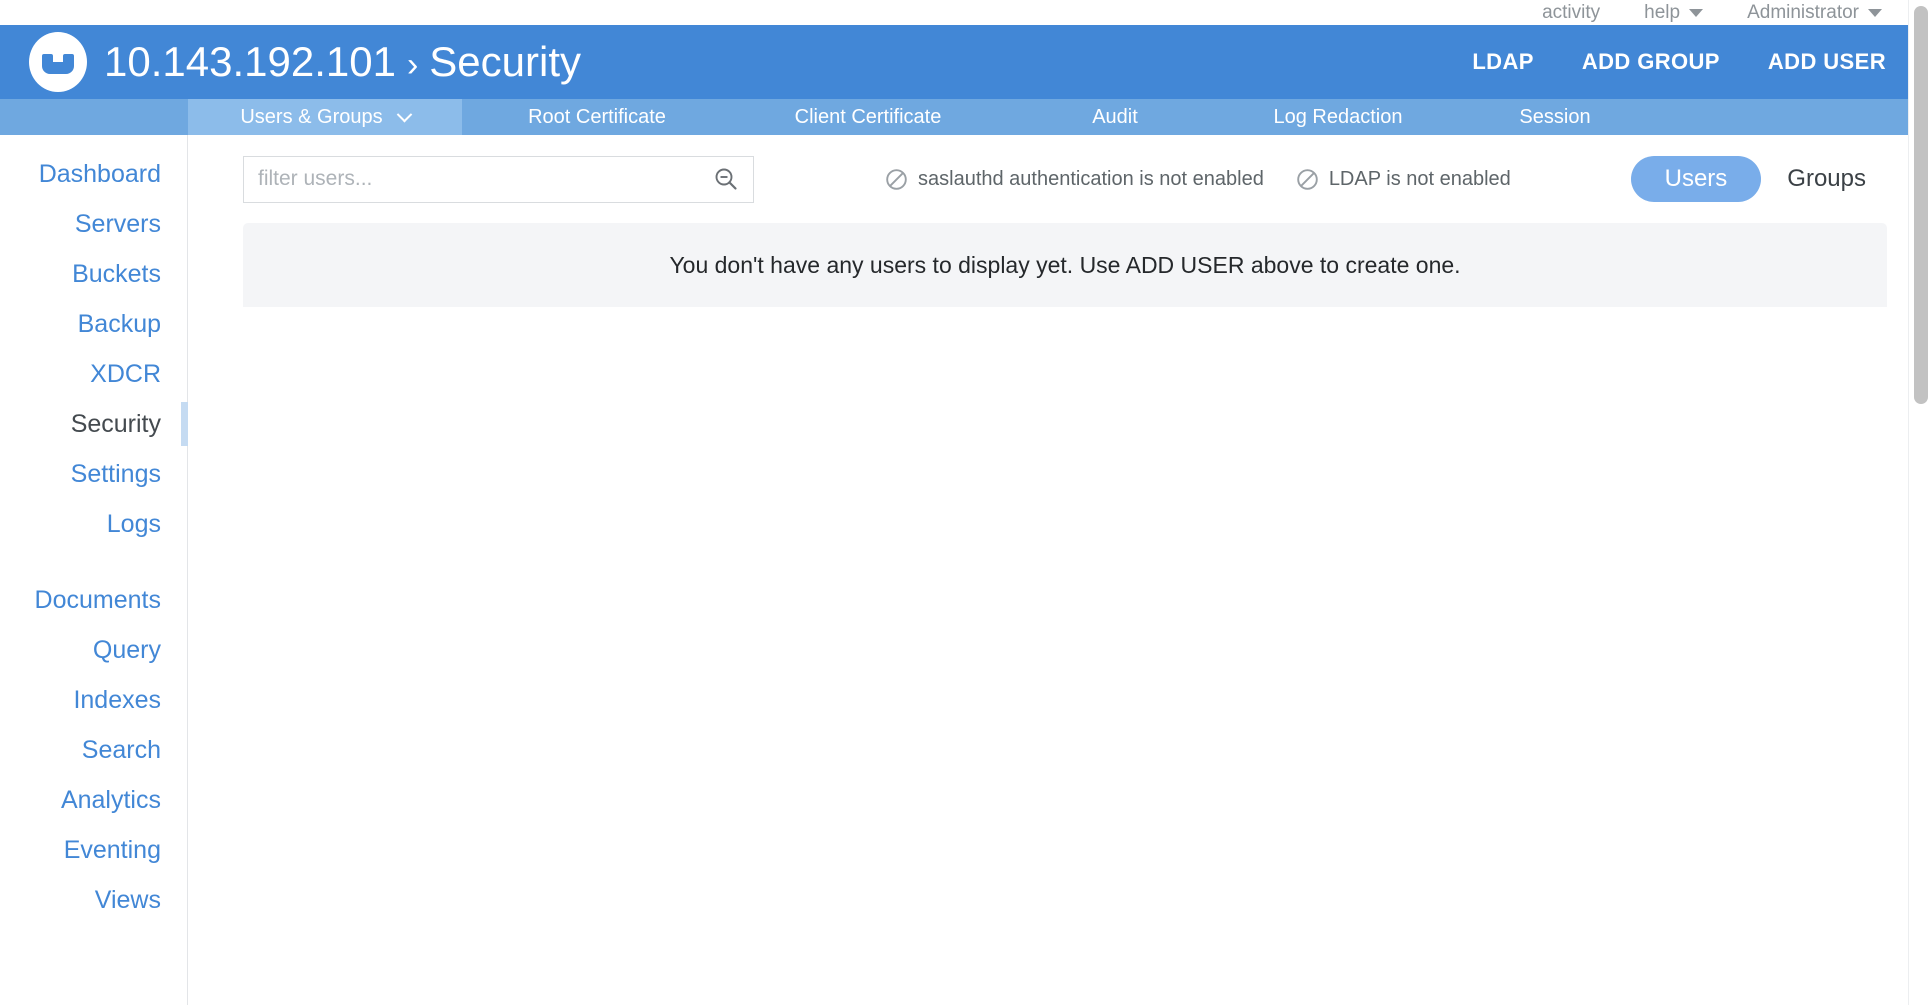 This screenshot has height=1005, width=1932. Describe the element at coordinates (1827, 62) in the screenshot. I see `add-user-button: ADD USER` at that location.